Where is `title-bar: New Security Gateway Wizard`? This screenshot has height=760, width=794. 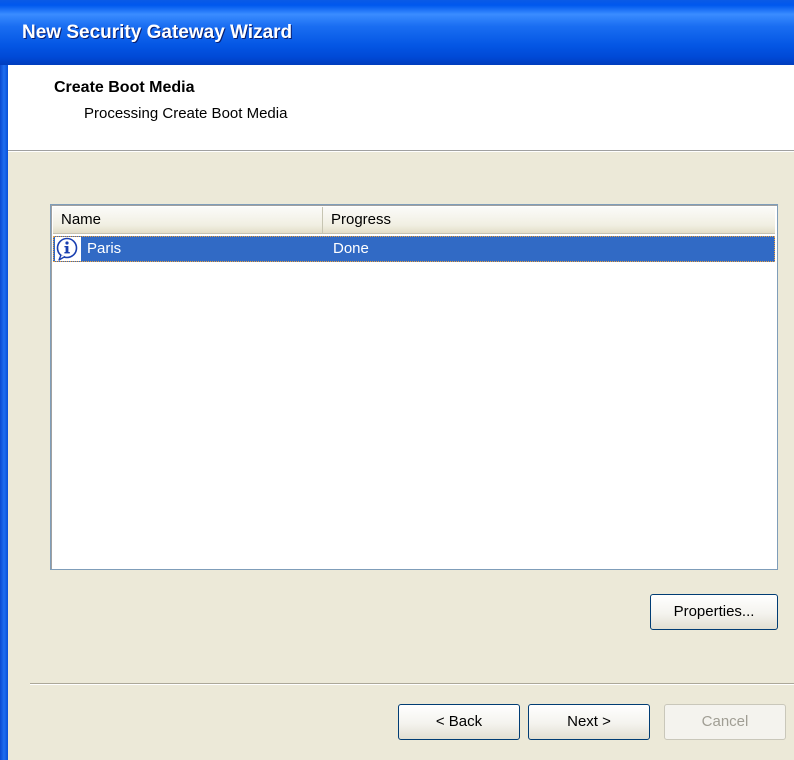 title-bar: New Security Gateway Wizard is located at coordinates (397, 32).